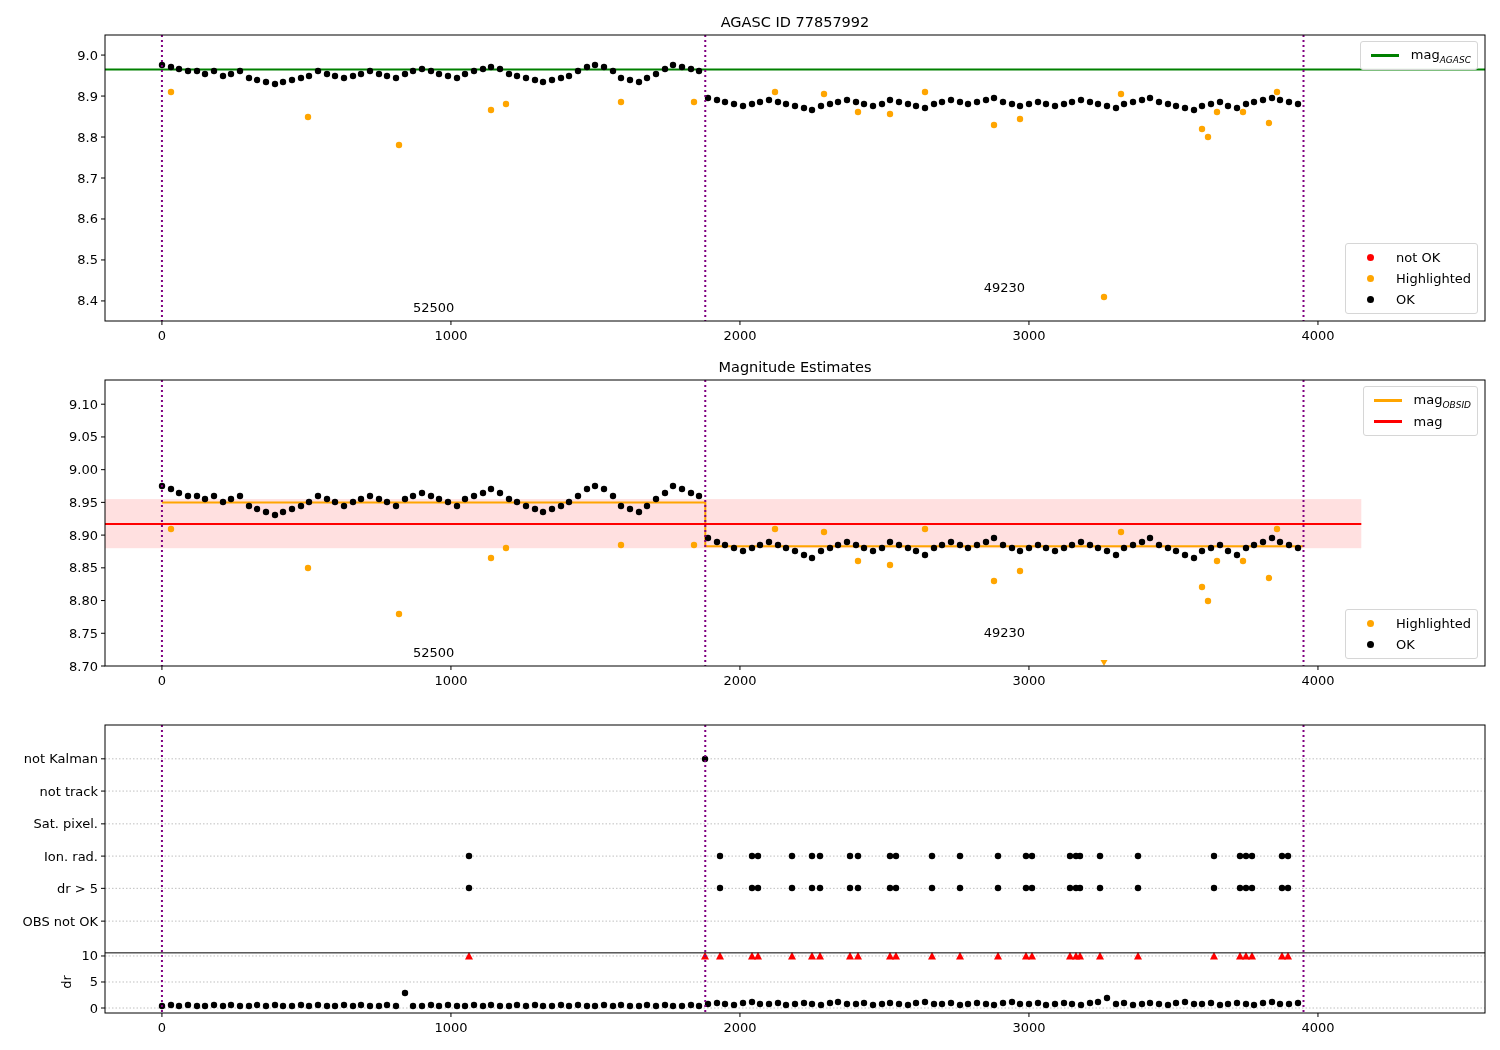 This screenshot has height=1050, width=1500. What do you see at coordinates (87, 137) in the screenshot?
I see `tick-label: 8.8` at bounding box center [87, 137].